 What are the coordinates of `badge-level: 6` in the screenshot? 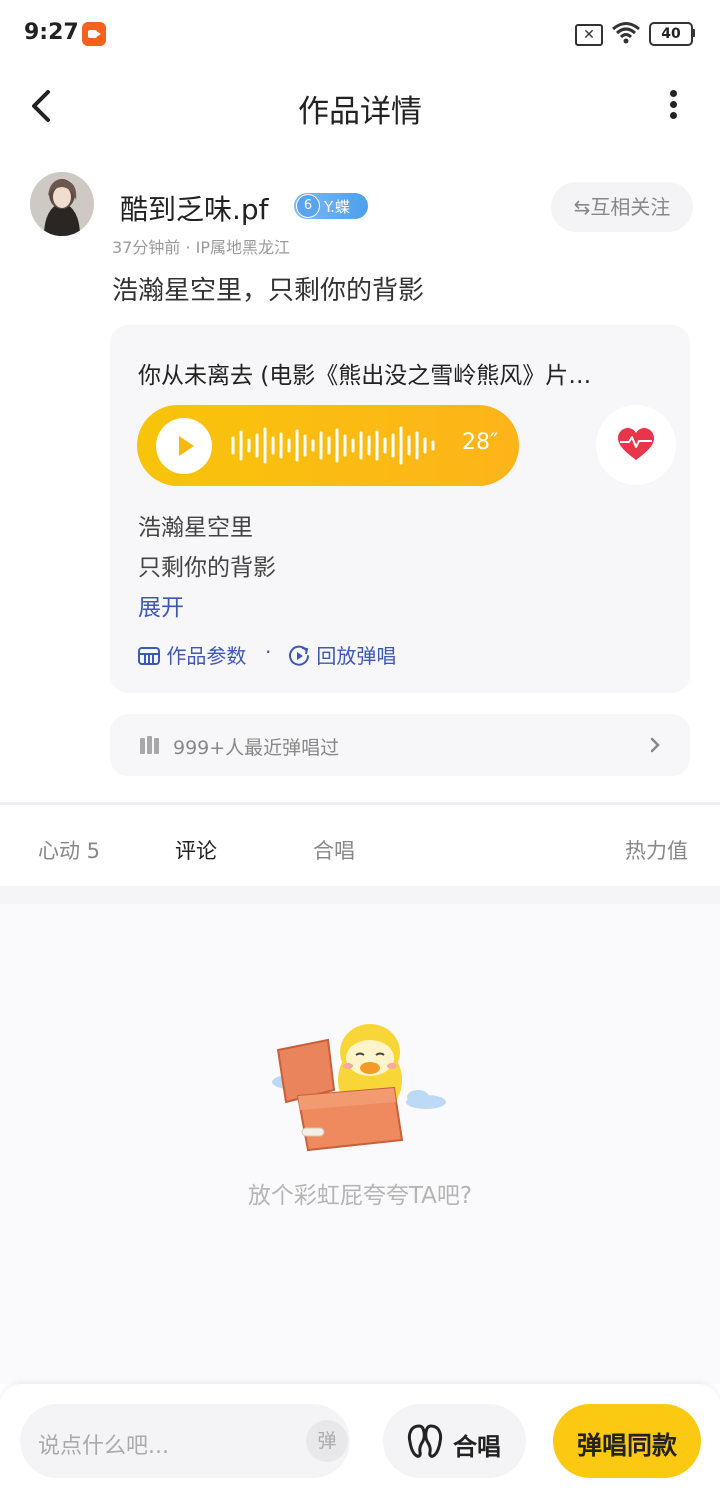 It's located at (308, 206).